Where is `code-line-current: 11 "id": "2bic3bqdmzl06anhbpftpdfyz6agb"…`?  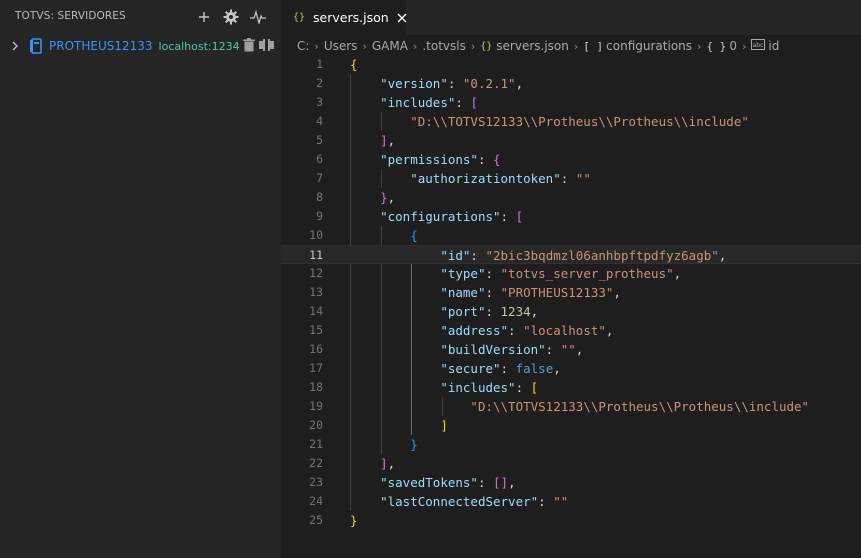
code-line-current: 11 "id": "2bic3bqdmzl06anhbpftpdfyz6agb"… is located at coordinates (571, 254).